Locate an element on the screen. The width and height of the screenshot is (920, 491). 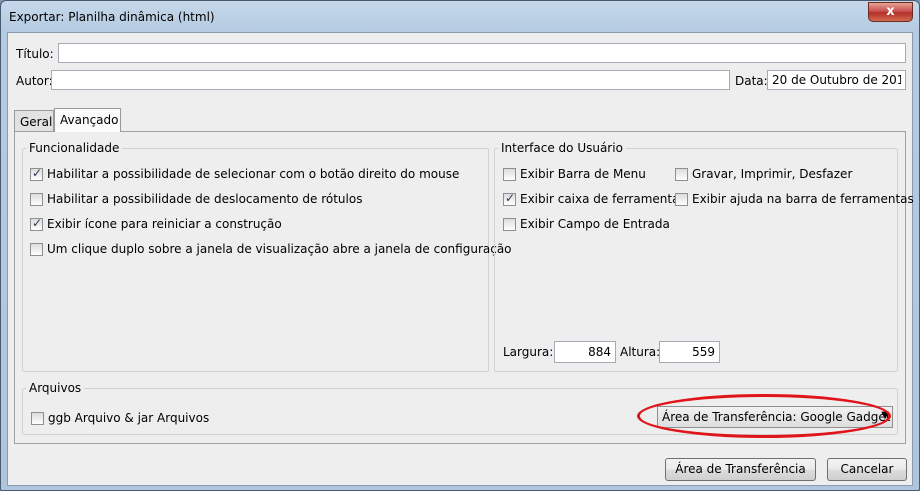
option-toolbar: Exibir caixa de ferramentas is located at coordinates (594, 198).